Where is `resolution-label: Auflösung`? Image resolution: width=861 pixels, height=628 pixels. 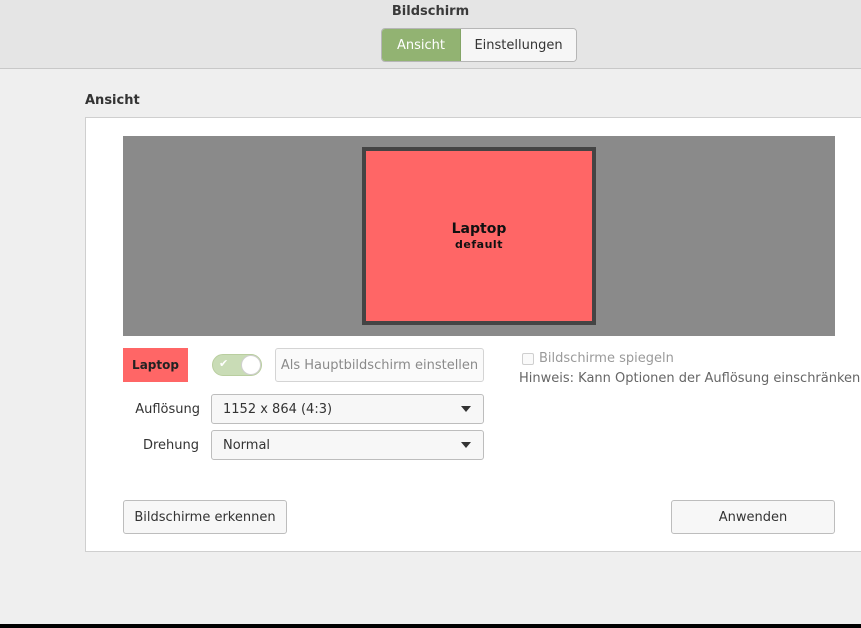
resolution-label: Auflösung is located at coordinates (167, 409).